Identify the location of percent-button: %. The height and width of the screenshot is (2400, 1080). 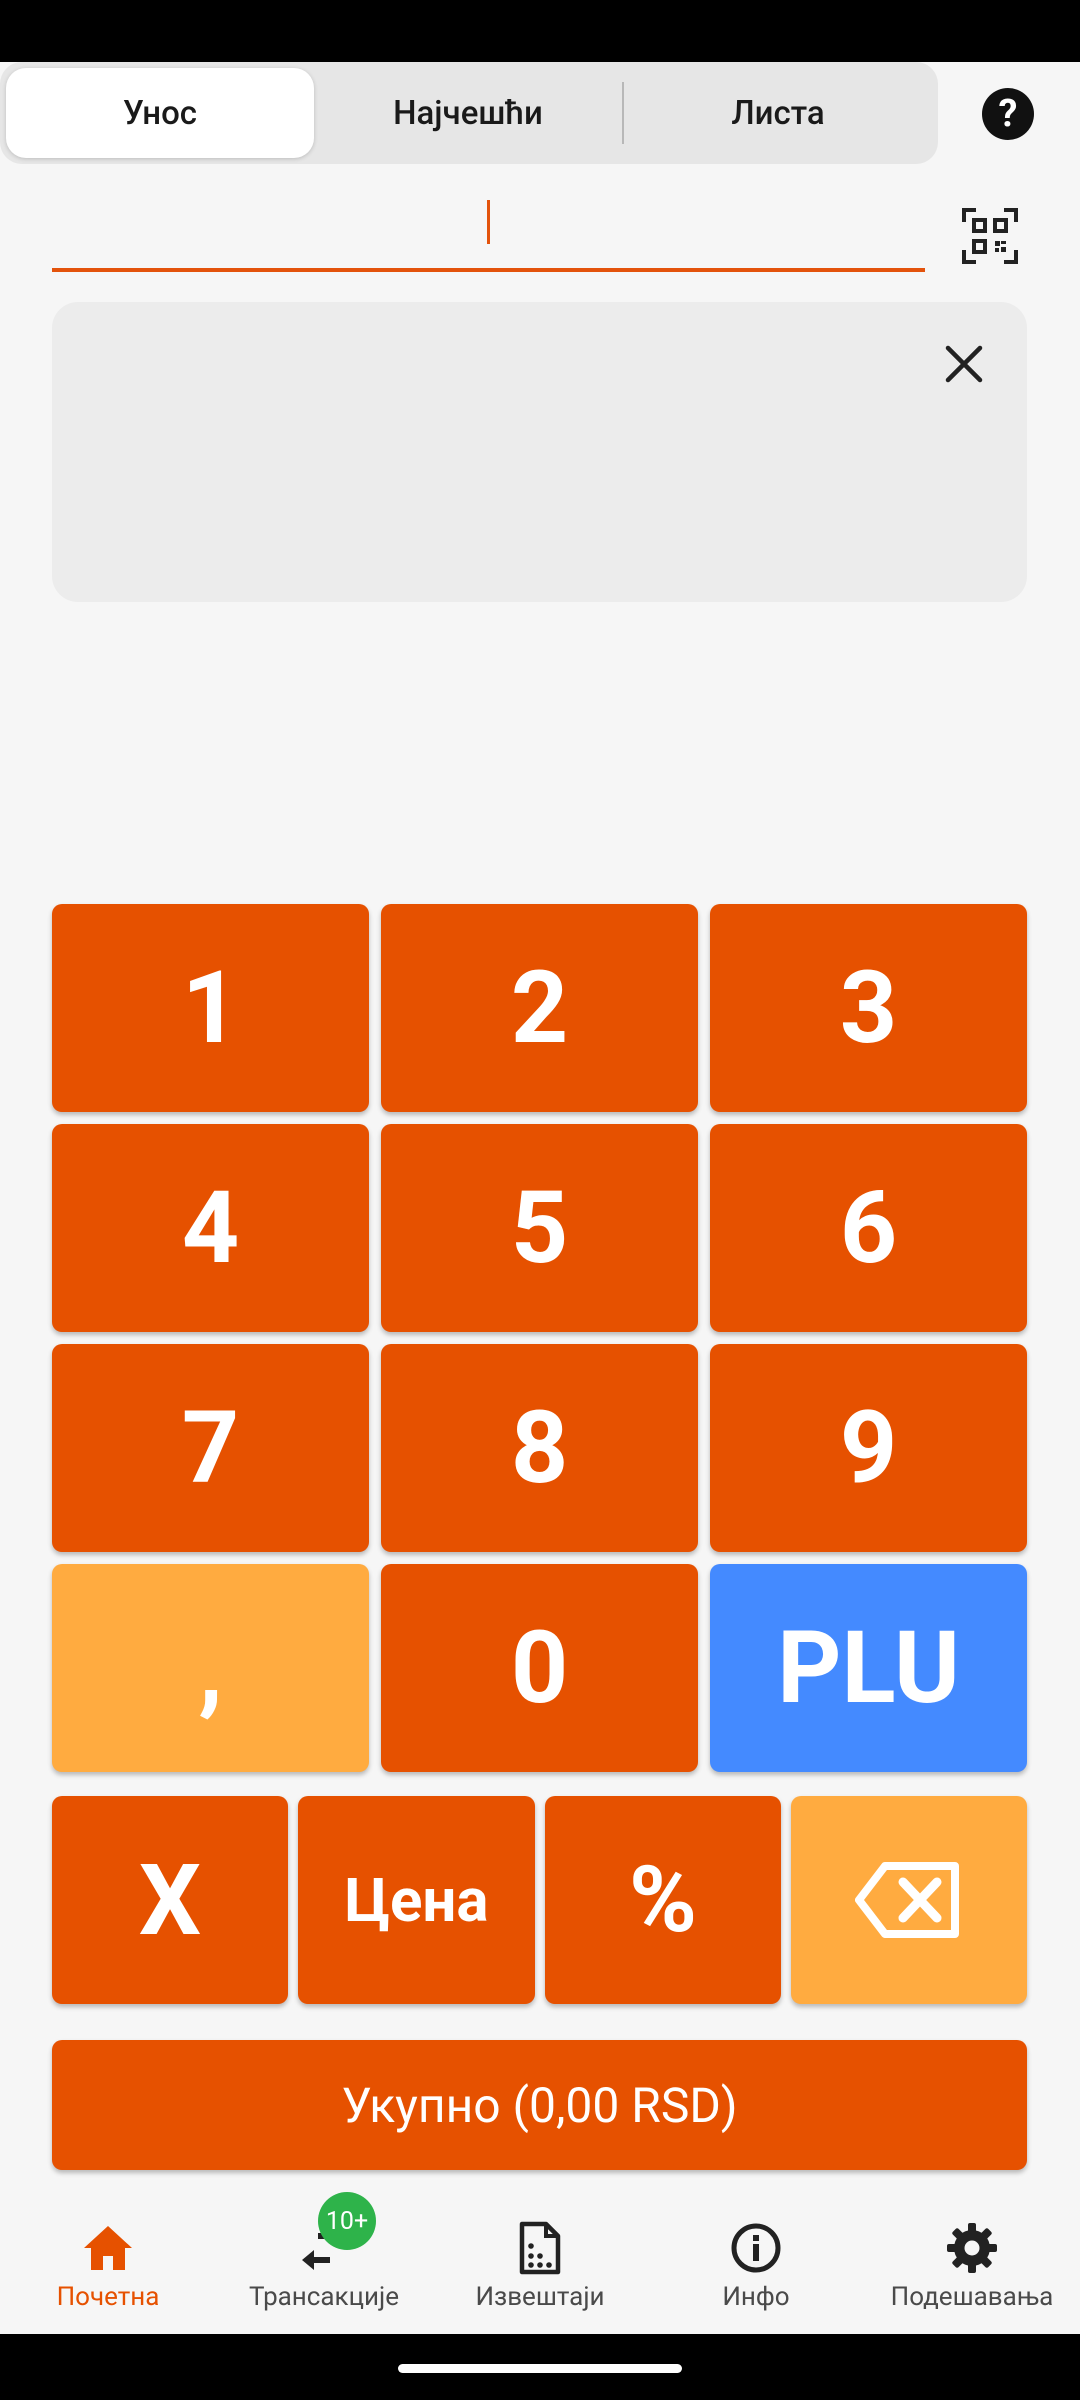
(663, 1900).